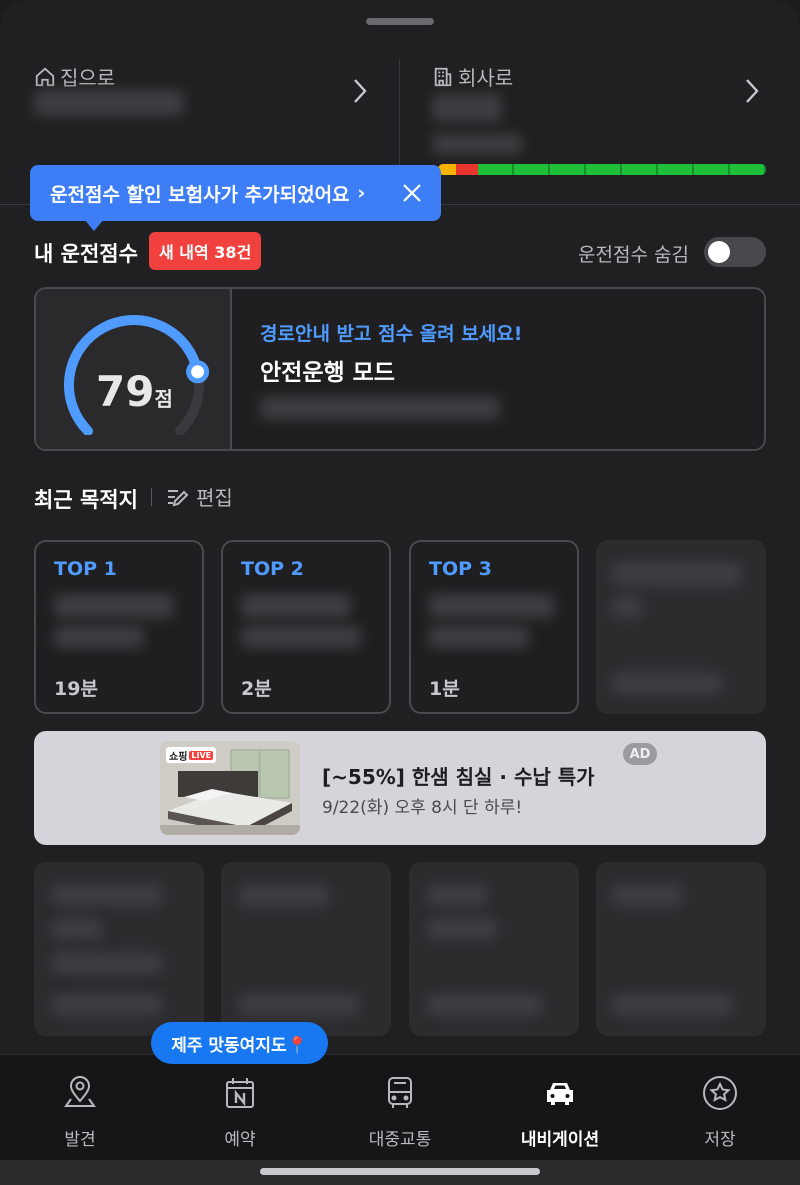 The height and width of the screenshot is (1185, 800). What do you see at coordinates (422, 808) in the screenshot?
I see `ad-subtitle: 9/22(화) 오후 8시 단 하루!` at bounding box center [422, 808].